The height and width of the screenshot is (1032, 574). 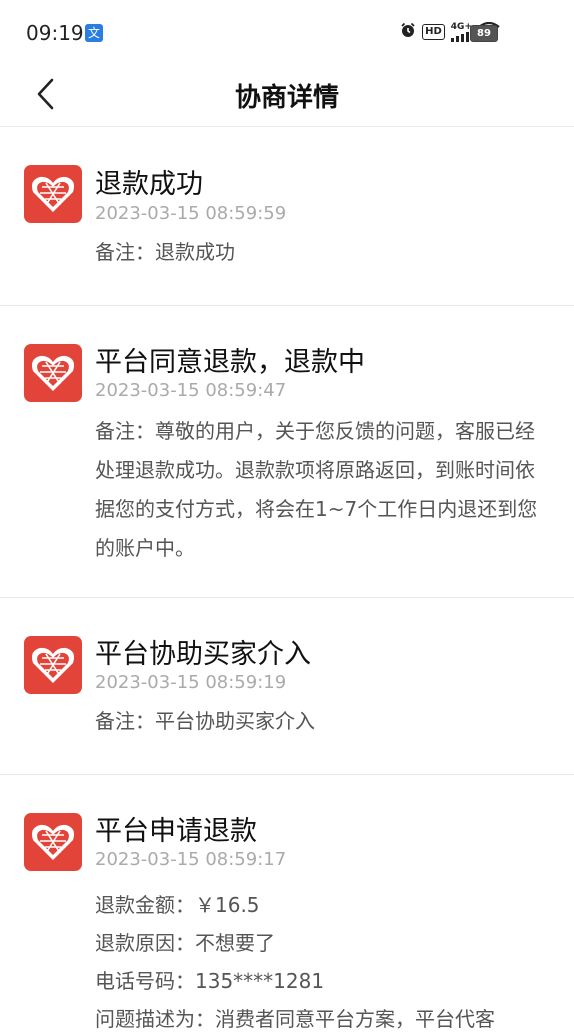 I want to click on signal-icon: 4G+, so click(x=461, y=32).